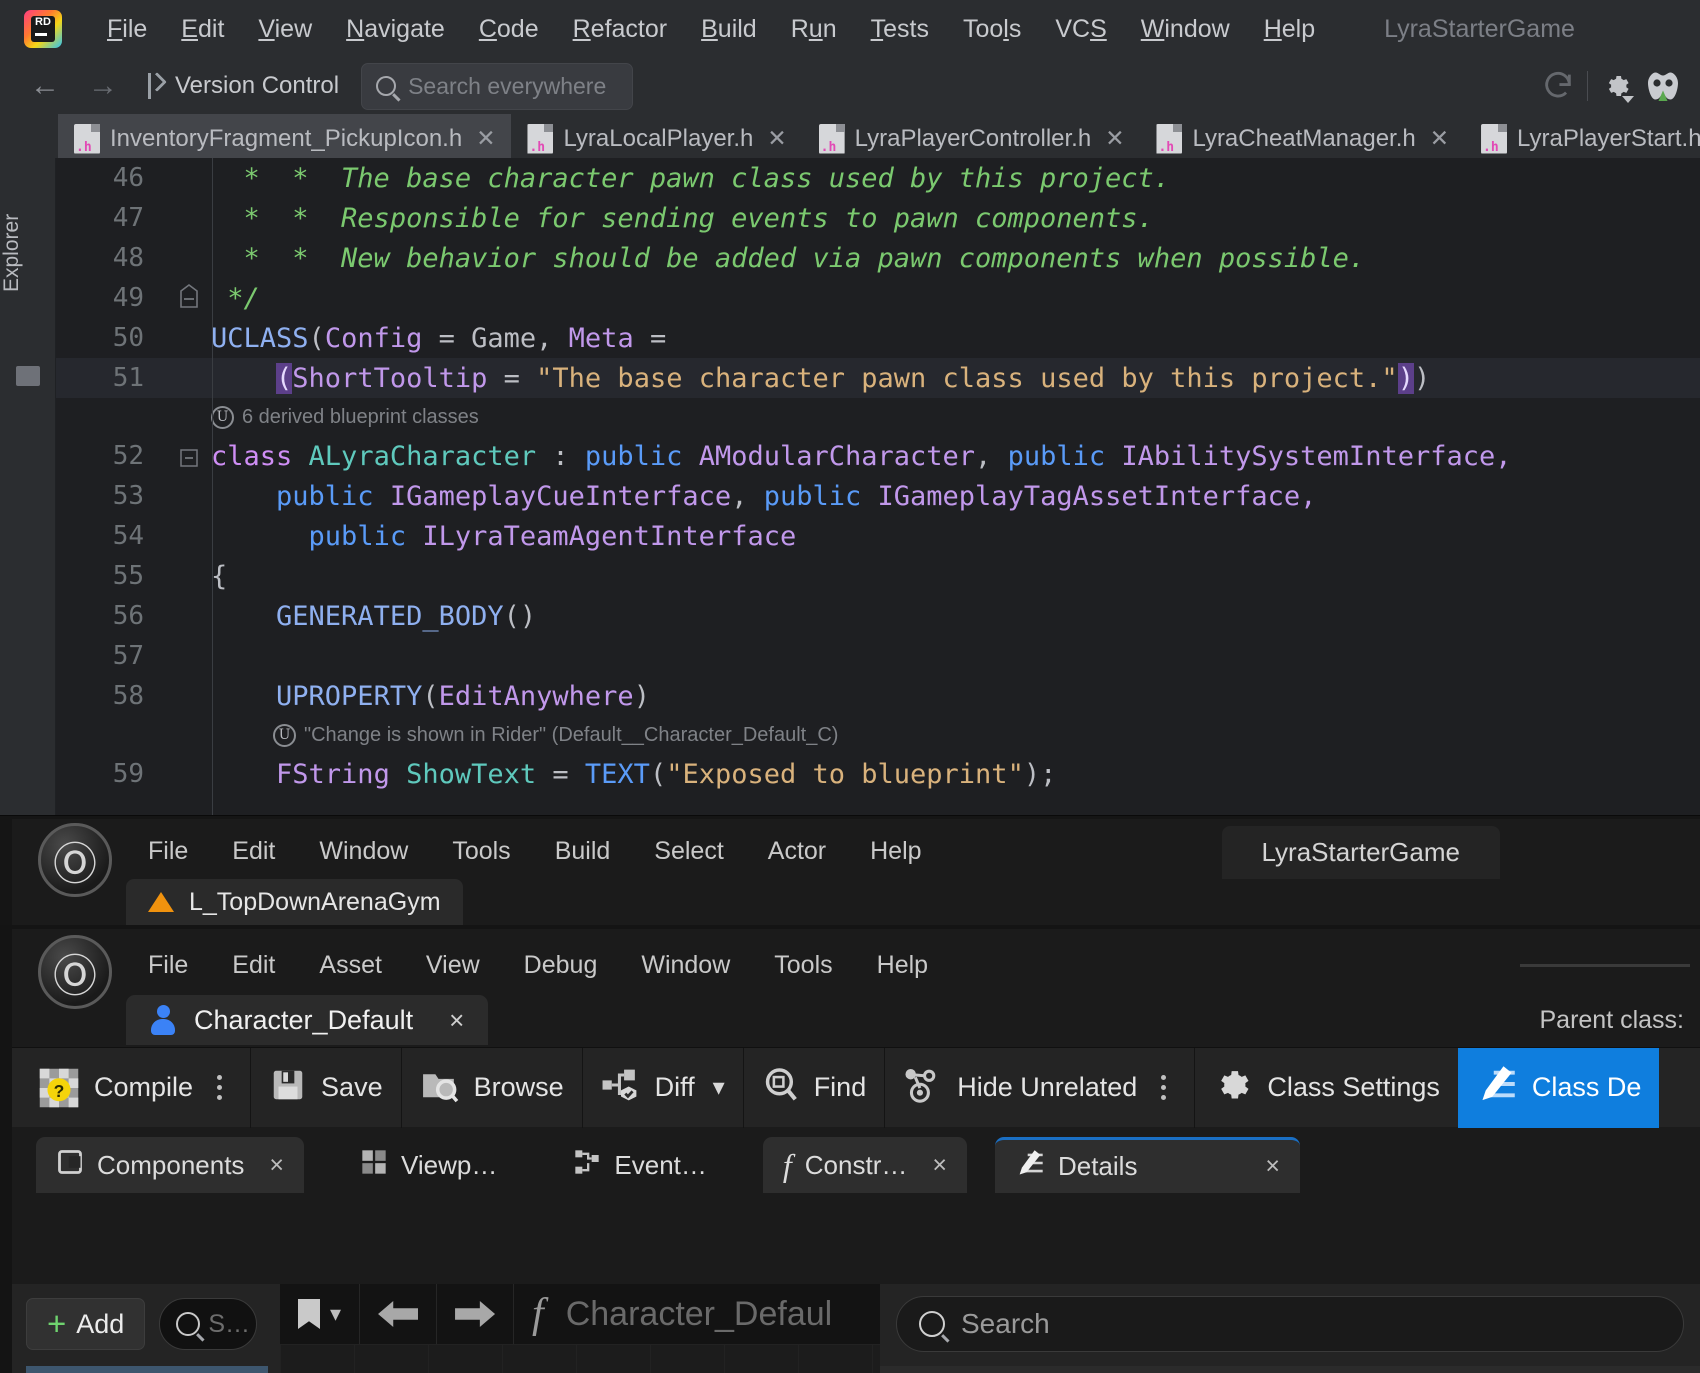 The image size is (1700, 1373). Describe the element at coordinates (497, 86) in the screenshot. I see `search-everywhere-input: Search everywhere` at that location.